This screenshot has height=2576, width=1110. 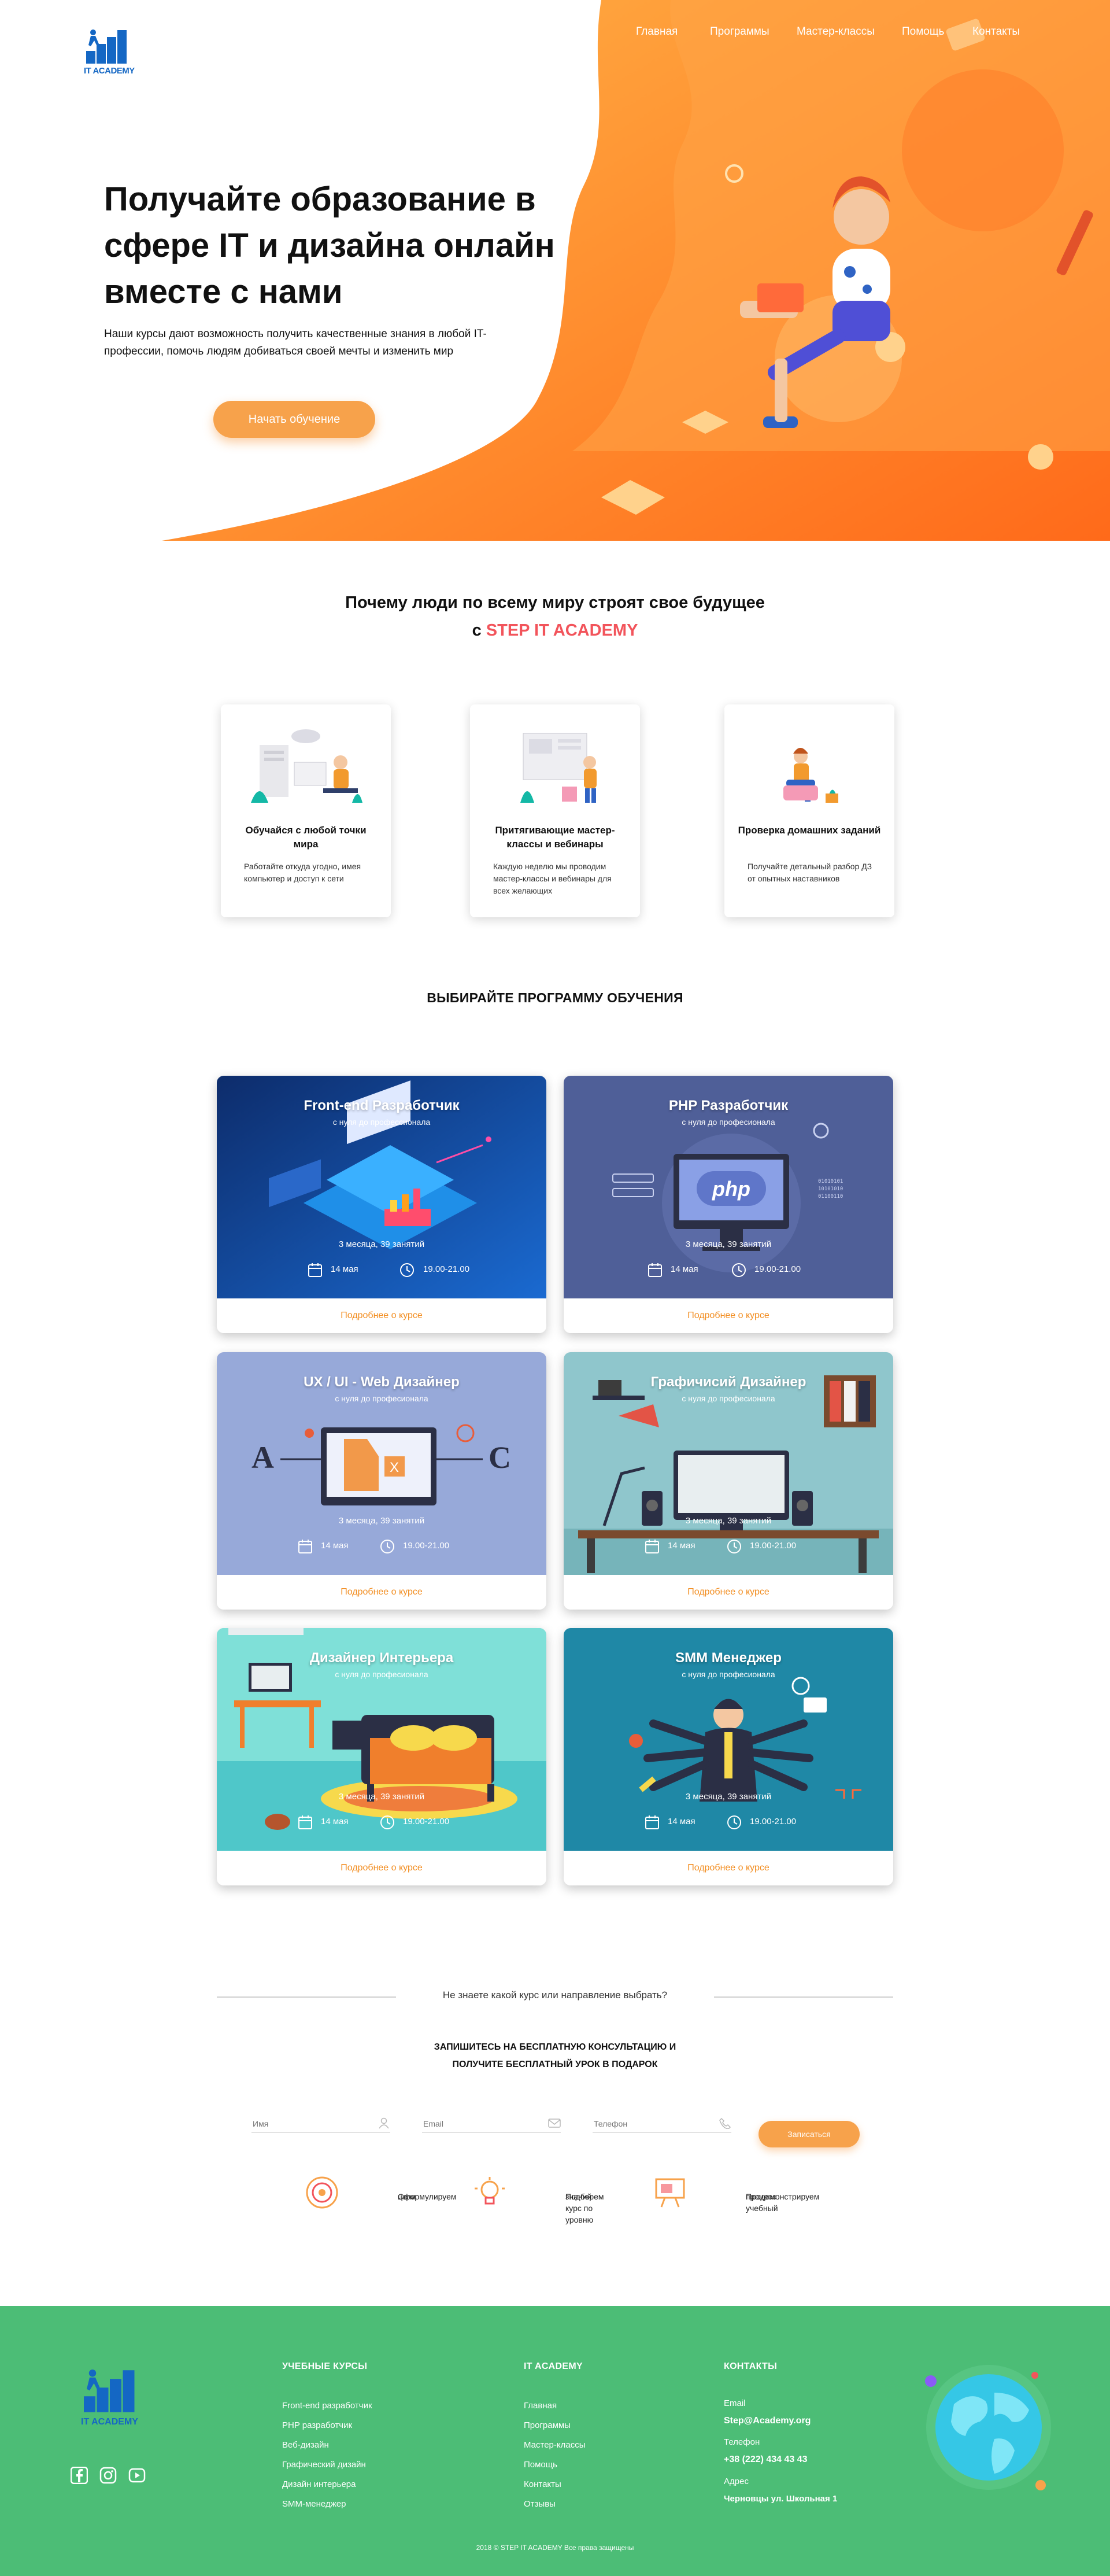 I want to click on card-time: 19.00-21.00, so click(x=778, y=1269).